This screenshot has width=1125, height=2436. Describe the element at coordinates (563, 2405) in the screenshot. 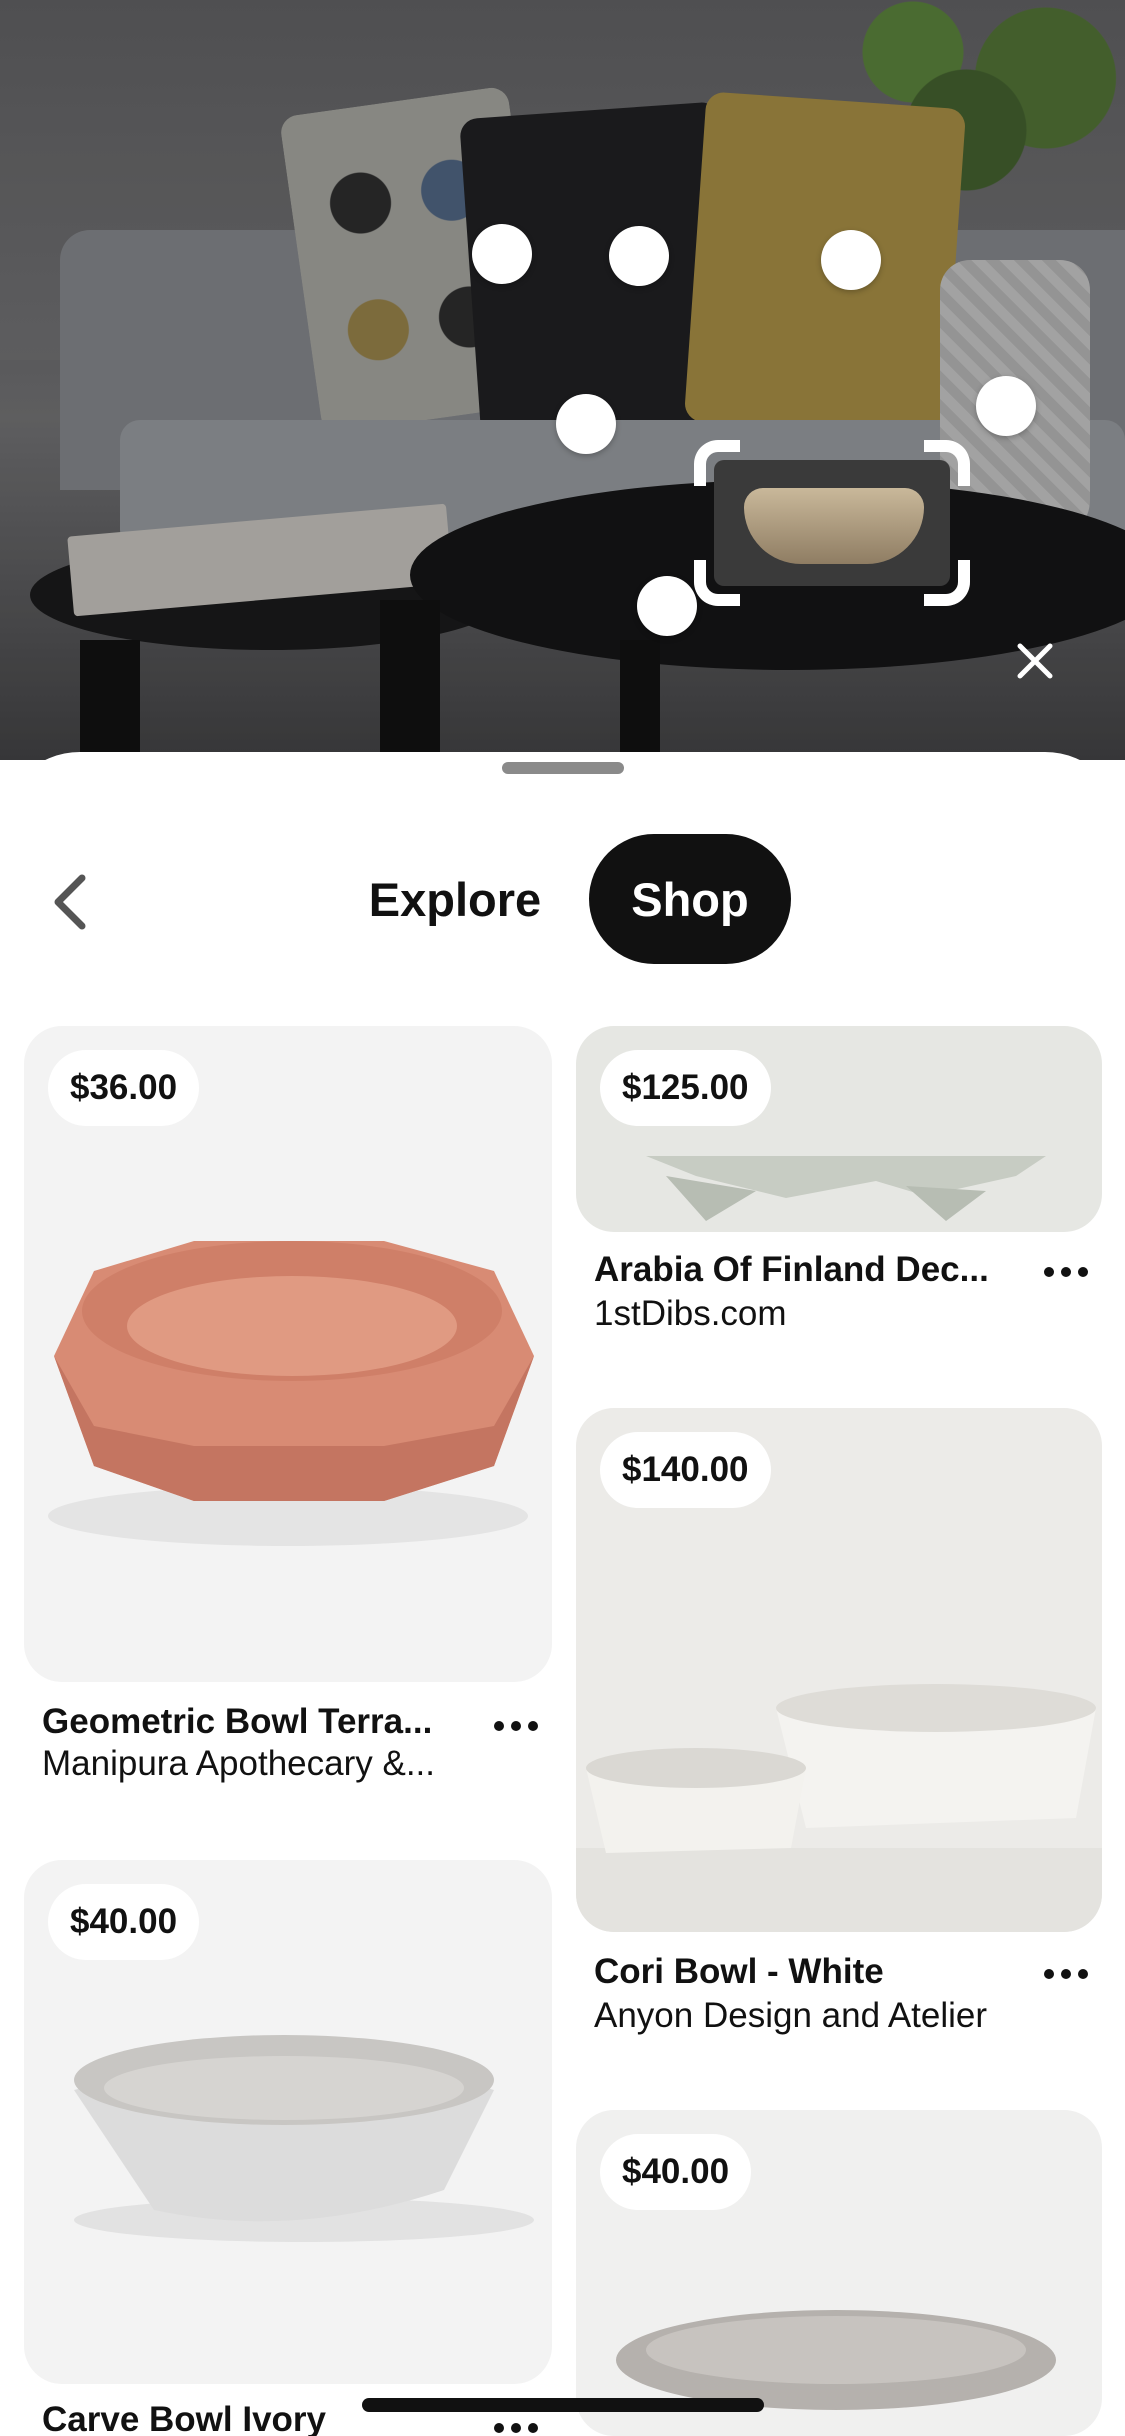

I see `home-indicator` at that location.